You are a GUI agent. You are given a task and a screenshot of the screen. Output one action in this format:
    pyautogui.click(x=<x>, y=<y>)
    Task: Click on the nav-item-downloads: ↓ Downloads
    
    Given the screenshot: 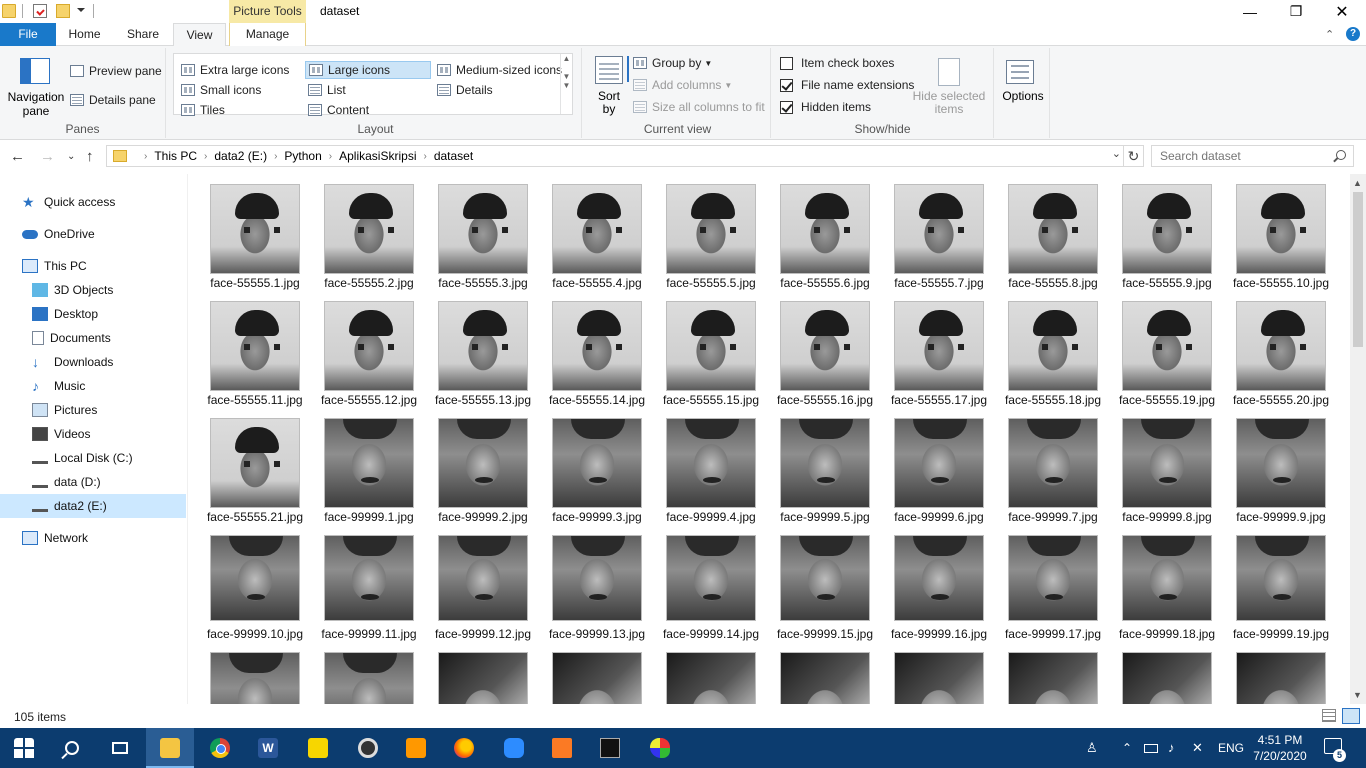 What is the action you would take?
    pyautogui.click(x=93, y=362)
    